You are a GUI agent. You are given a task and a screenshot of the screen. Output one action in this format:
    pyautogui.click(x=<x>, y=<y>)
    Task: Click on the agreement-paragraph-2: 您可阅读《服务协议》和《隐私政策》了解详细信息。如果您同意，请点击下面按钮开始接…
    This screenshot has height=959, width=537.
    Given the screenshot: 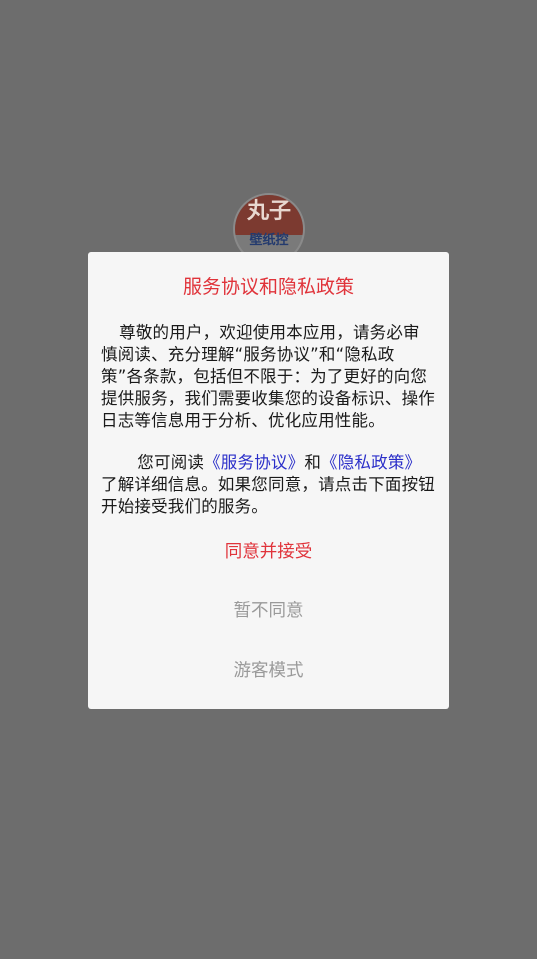 What is the action you would take?
    pyautogui.click(x=268, y=485)
    